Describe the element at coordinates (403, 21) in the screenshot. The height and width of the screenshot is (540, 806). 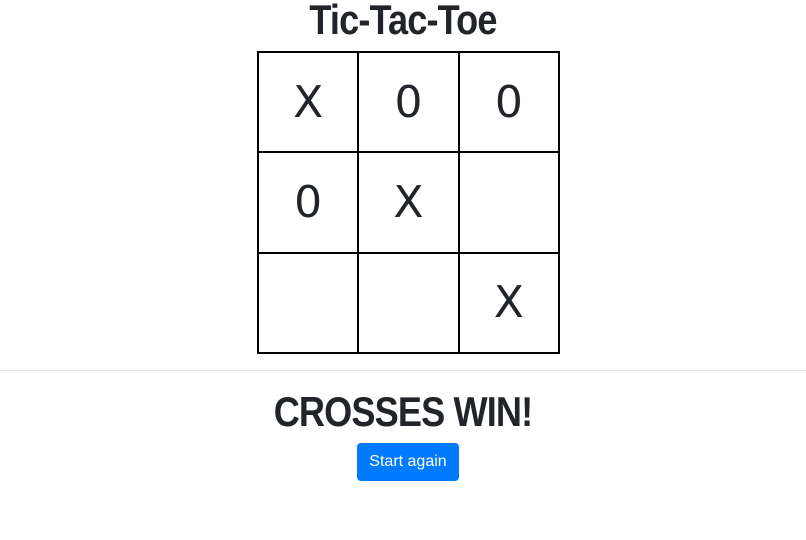
I see `game-title: Tic-Tac-Toe` at that location.